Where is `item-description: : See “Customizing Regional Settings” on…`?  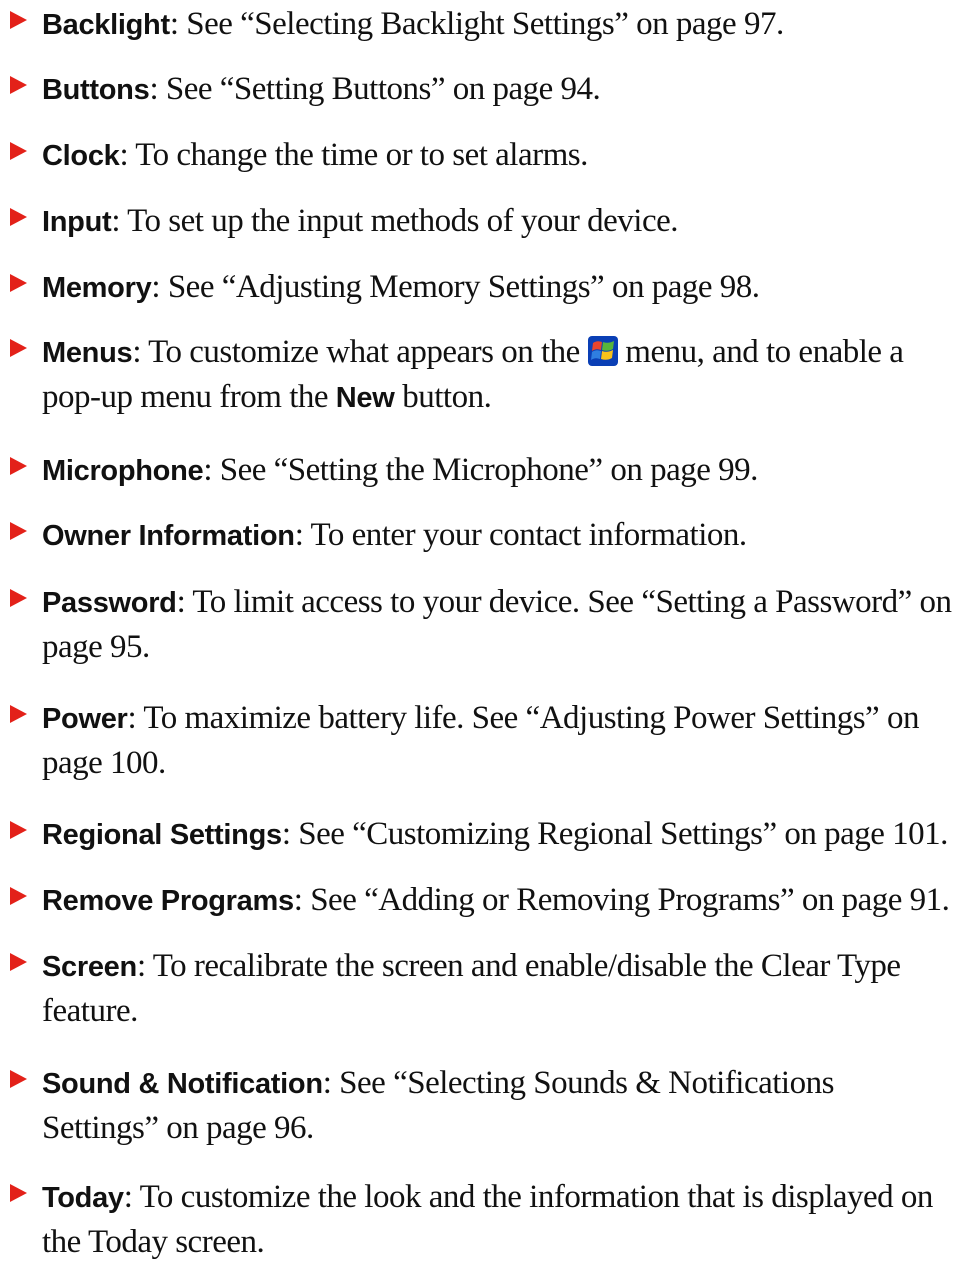
item-description: : See “Customizing Regional Settings” on… is located at coordinates (615, 834).